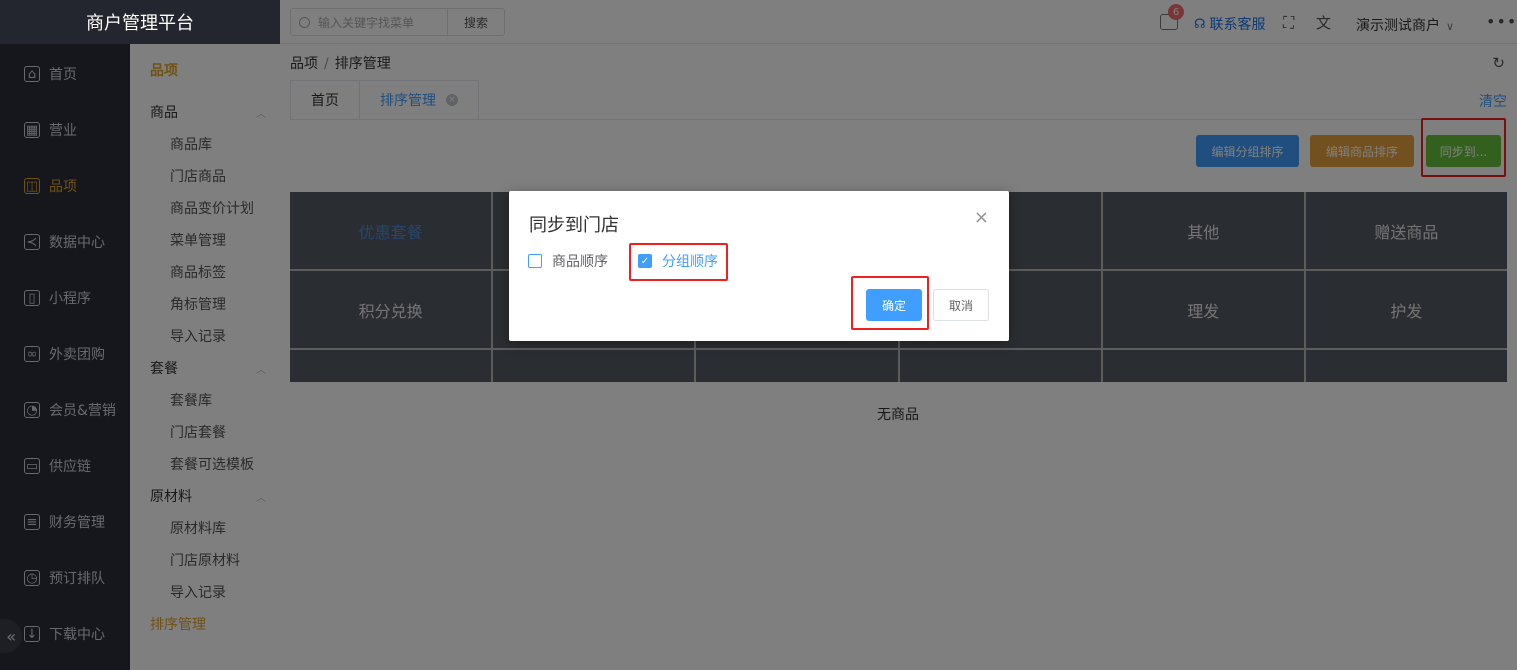 This screenshot has width=1517, height=670. I want to click on cancel-button: 取消, so click(961, 305).